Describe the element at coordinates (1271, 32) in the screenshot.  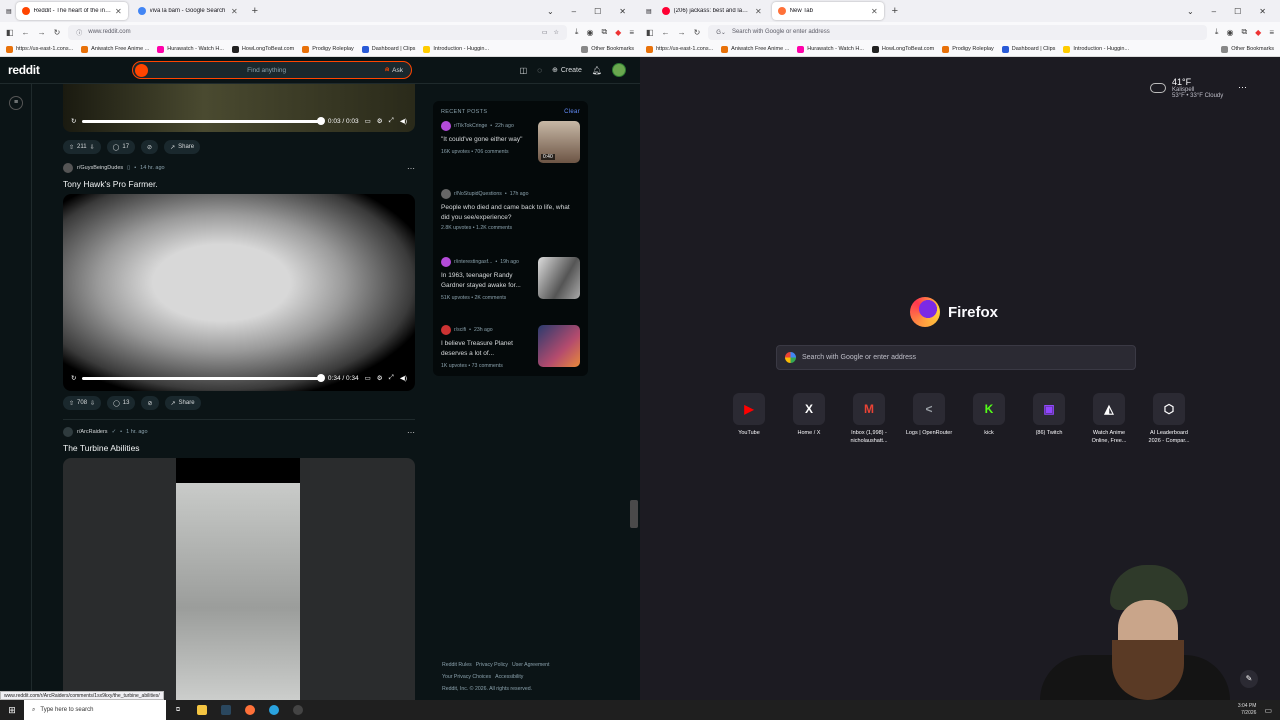
I see `menu-icon: ≡` at that location.